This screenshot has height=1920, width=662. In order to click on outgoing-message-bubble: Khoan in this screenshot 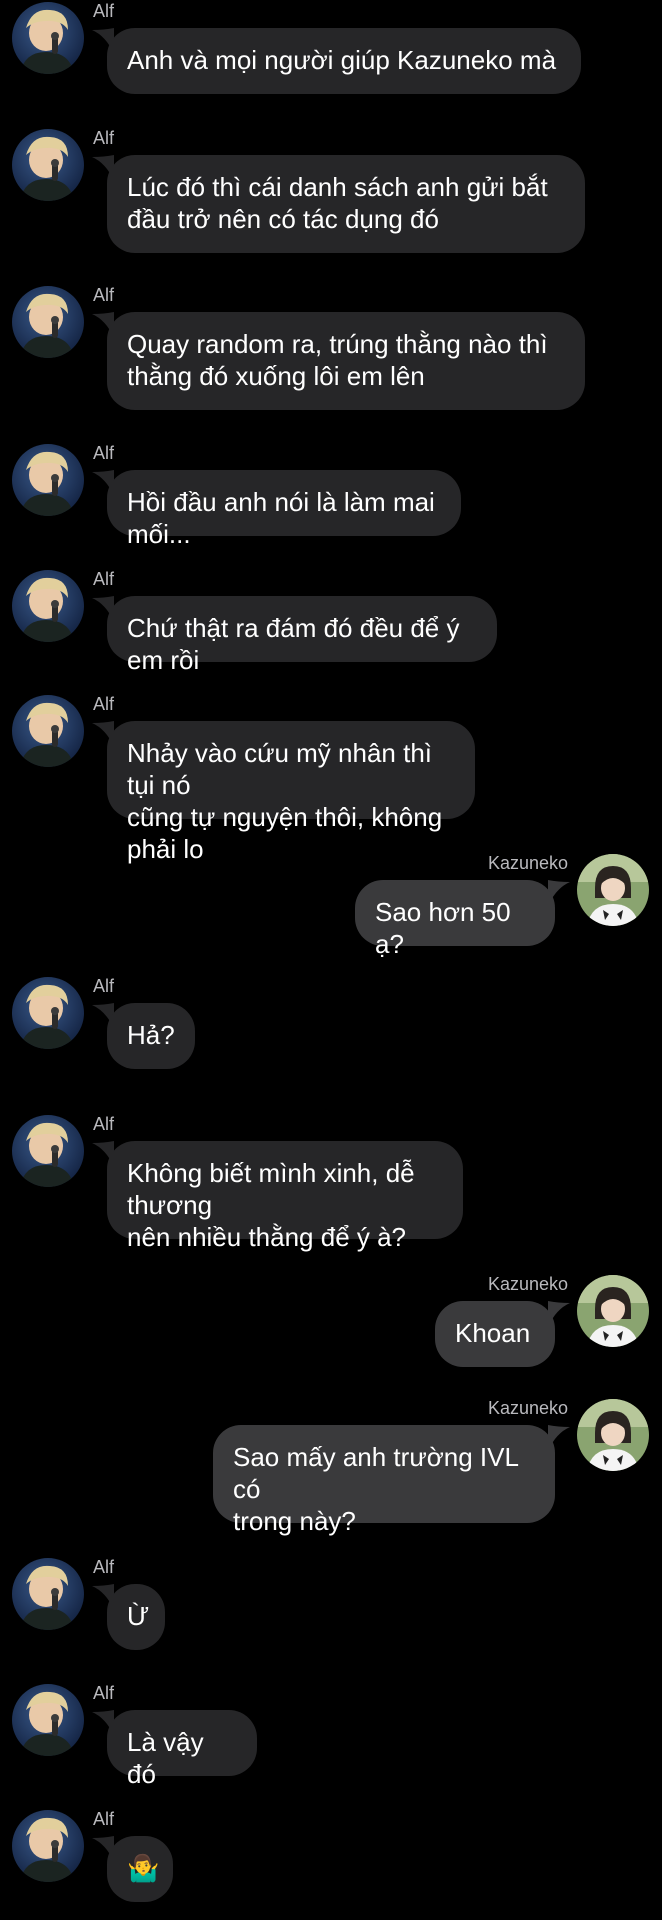, I will do `click(495, 1334)`.